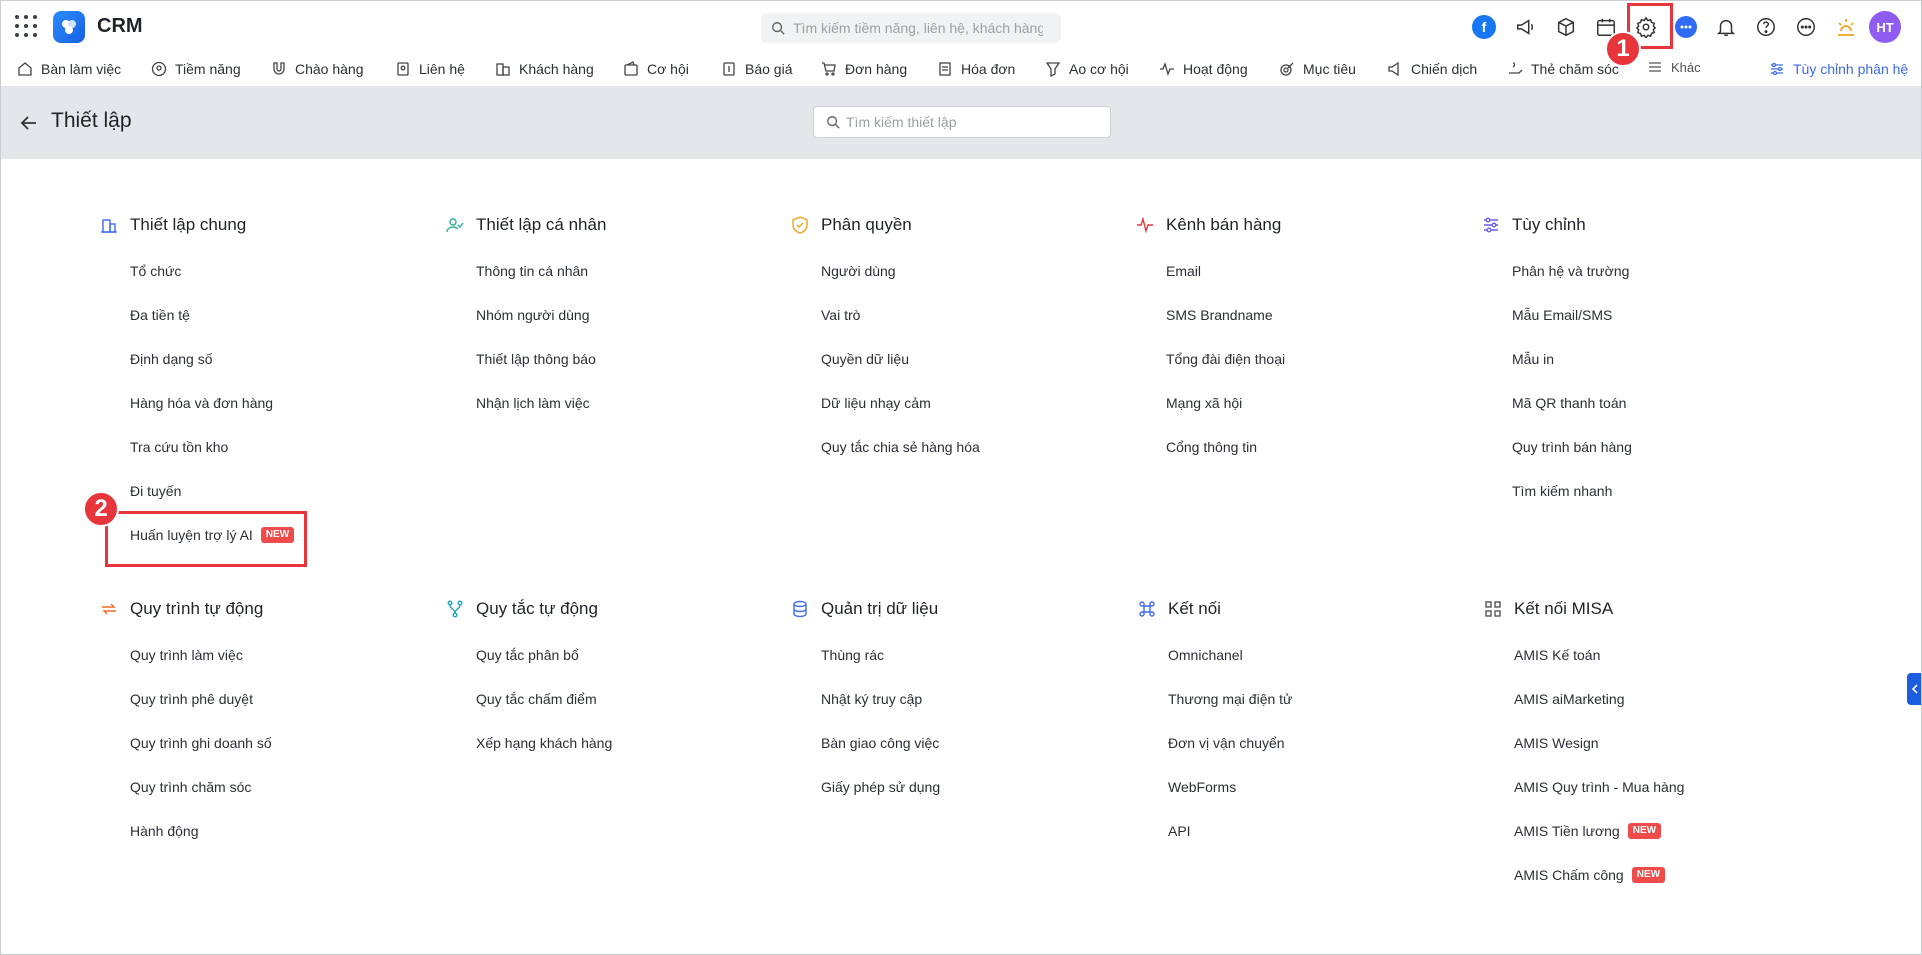 Image resolution: width=1922 pixels, height=955 pixels. Describe the element at coordinates (621, 609) in the screenshot. I see `section-title: Quy tắc tự động` at that location.